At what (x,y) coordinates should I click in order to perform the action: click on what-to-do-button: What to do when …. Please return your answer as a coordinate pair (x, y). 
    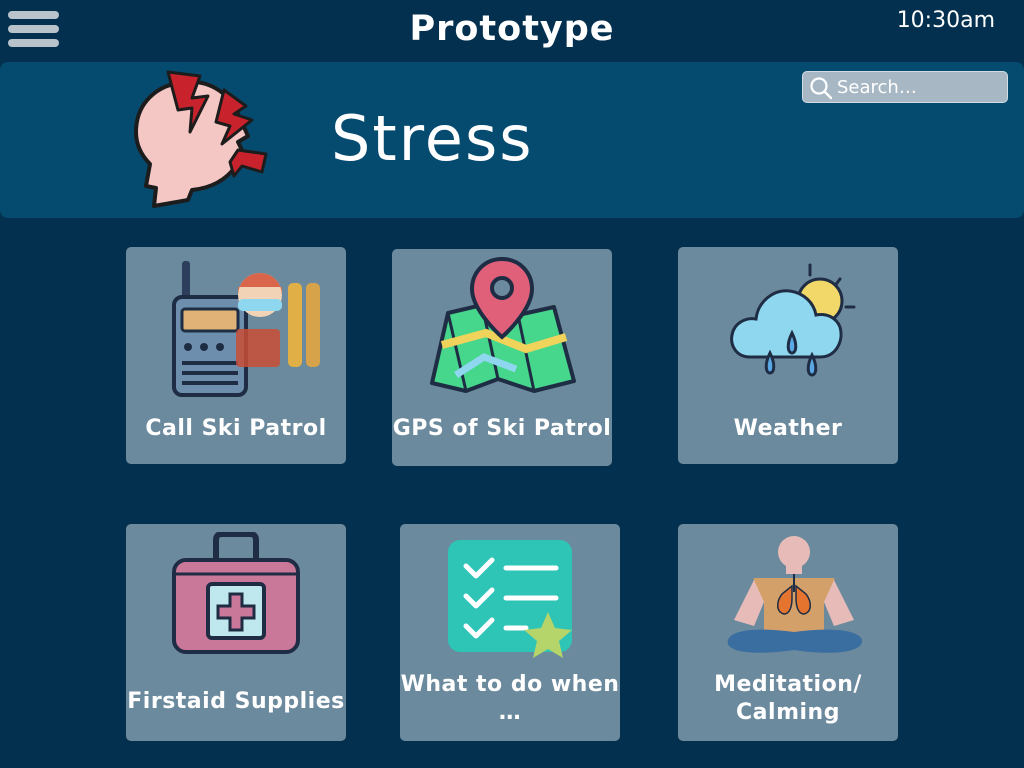
    Looking at the image, I should click on (510, 632).